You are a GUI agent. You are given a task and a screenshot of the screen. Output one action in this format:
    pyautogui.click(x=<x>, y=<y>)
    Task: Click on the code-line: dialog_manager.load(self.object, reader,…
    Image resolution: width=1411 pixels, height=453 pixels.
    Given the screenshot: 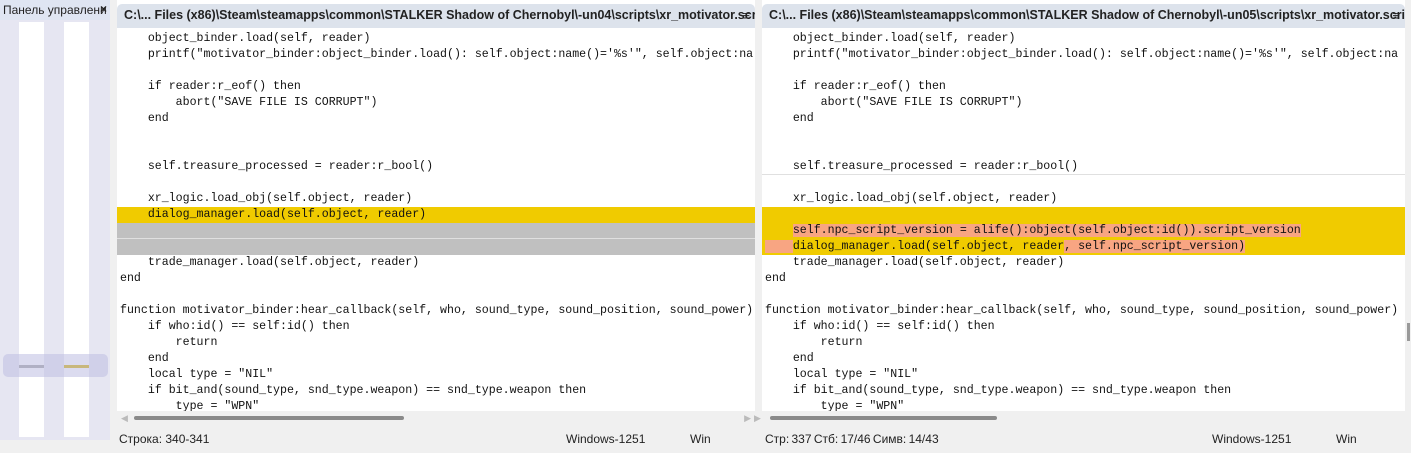 What is the action you would take?
    pyautogui.click(x=1083, y=247)
    